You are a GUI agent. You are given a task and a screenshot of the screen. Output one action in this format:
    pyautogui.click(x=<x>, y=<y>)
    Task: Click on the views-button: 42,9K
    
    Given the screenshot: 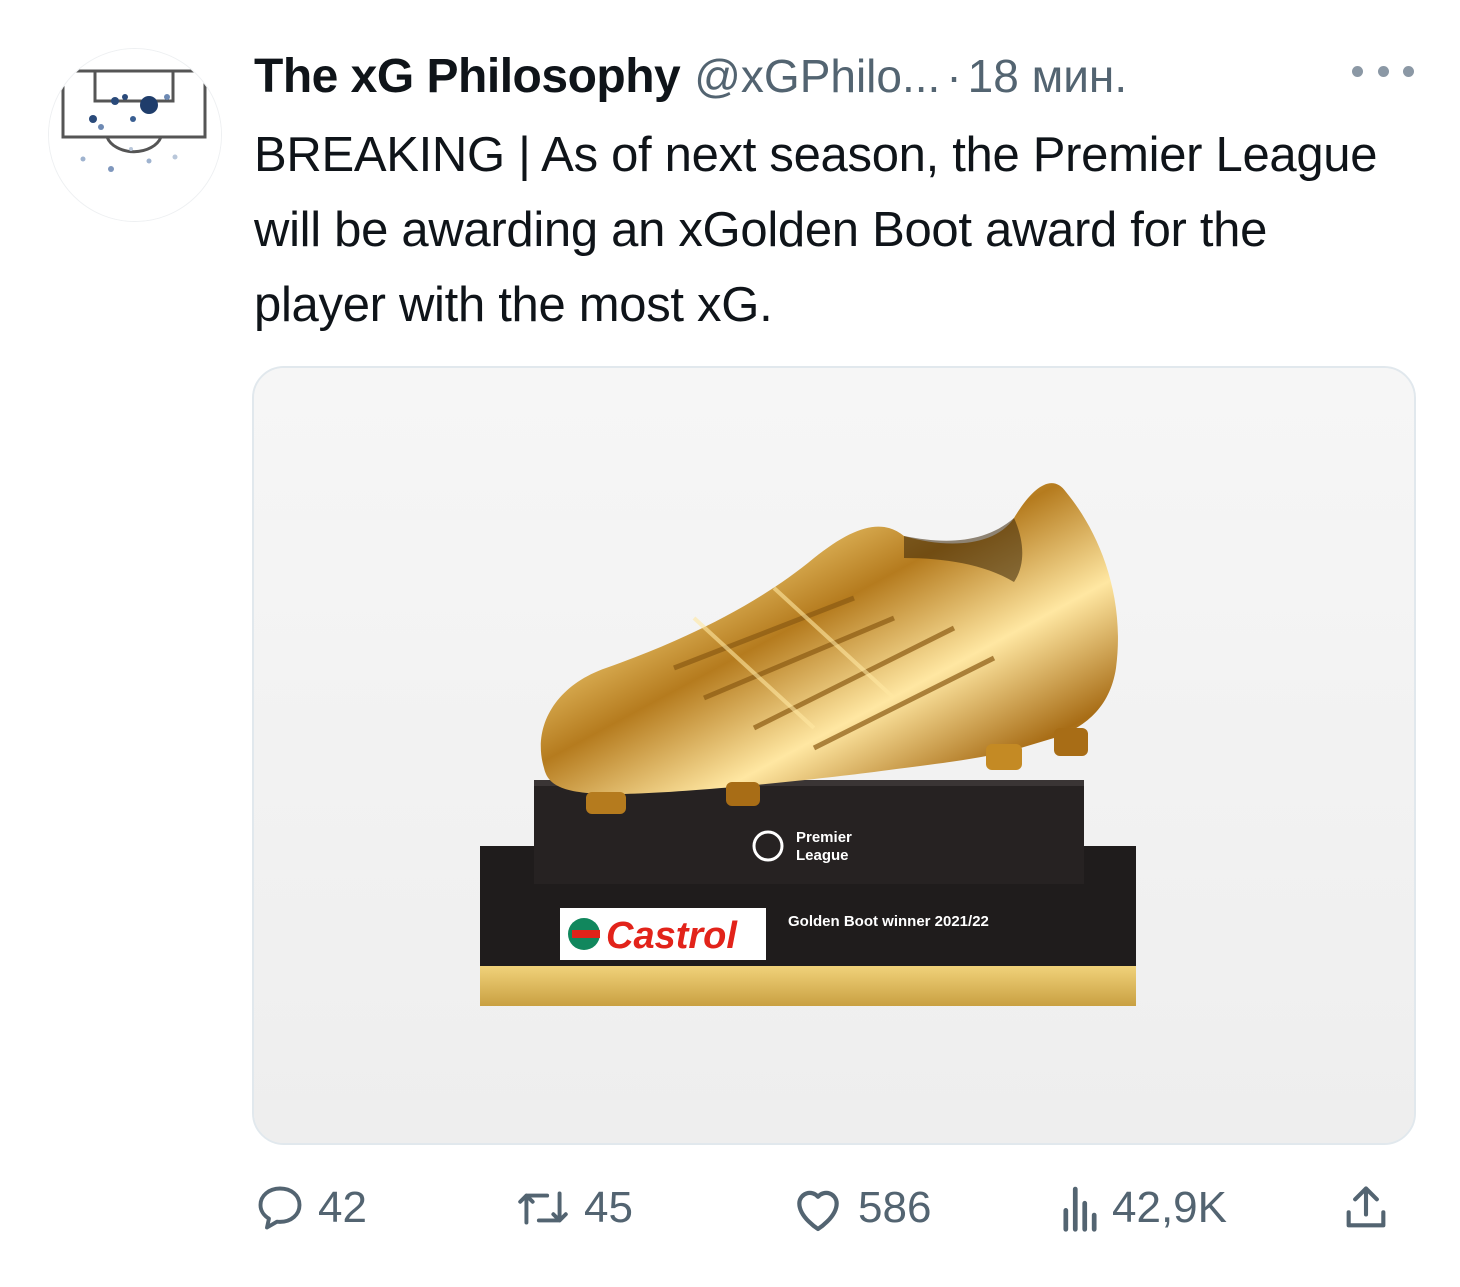 What is the action you would take?
    pyautogui.click(x=1143, y=1208)
    